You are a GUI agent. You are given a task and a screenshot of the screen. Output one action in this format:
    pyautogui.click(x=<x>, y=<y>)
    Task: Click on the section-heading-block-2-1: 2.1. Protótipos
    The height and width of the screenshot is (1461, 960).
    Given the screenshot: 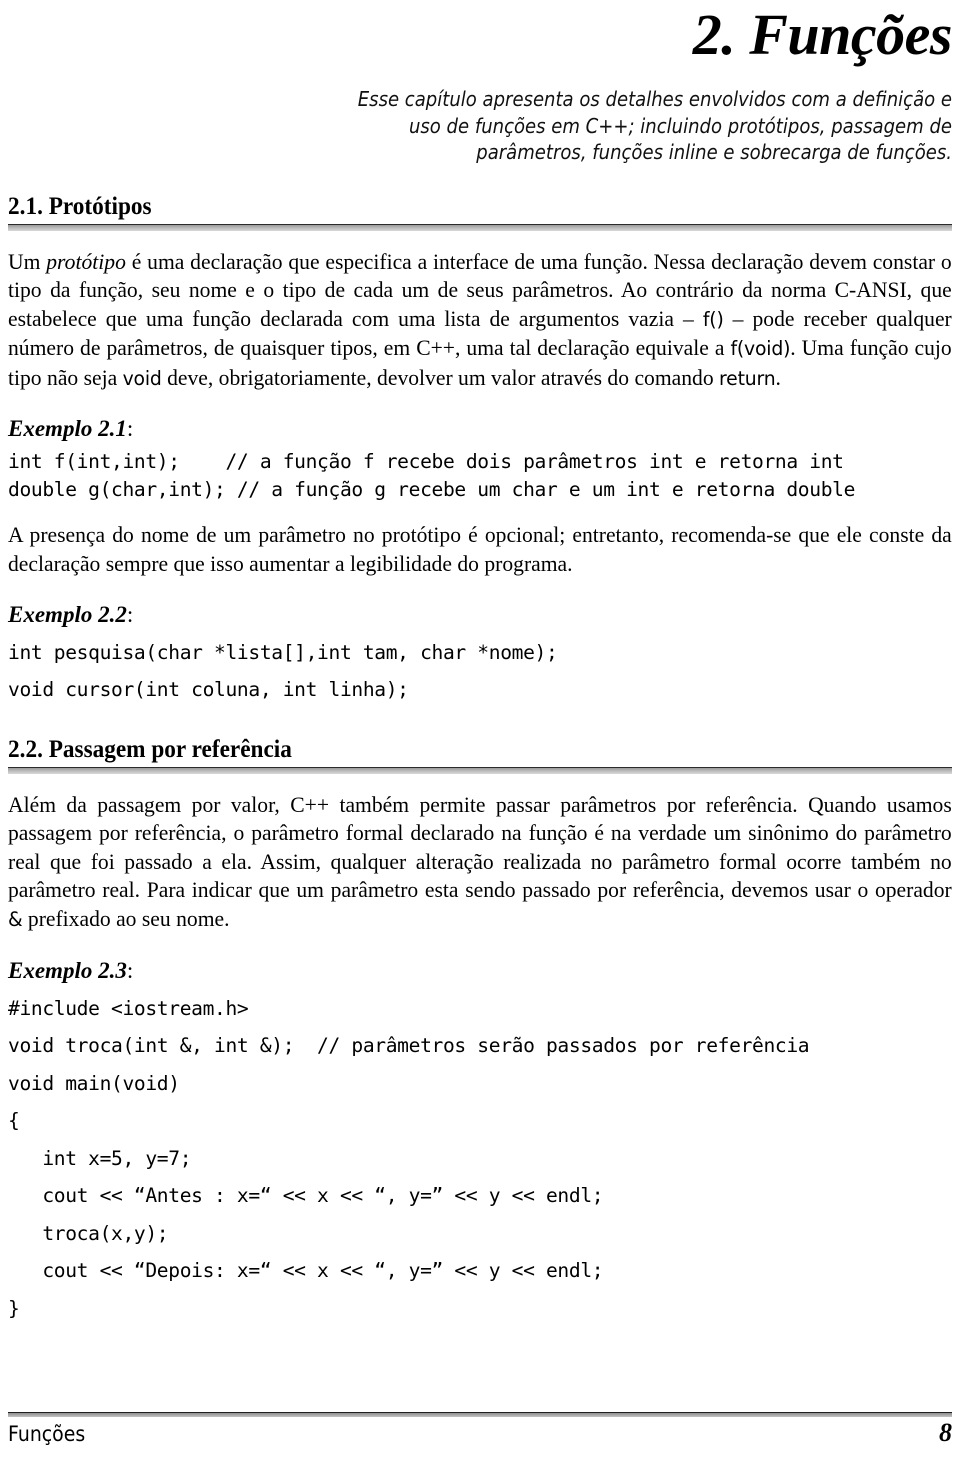 What is the action you would take?
    pyautogui.click(x=480, y=211)
    